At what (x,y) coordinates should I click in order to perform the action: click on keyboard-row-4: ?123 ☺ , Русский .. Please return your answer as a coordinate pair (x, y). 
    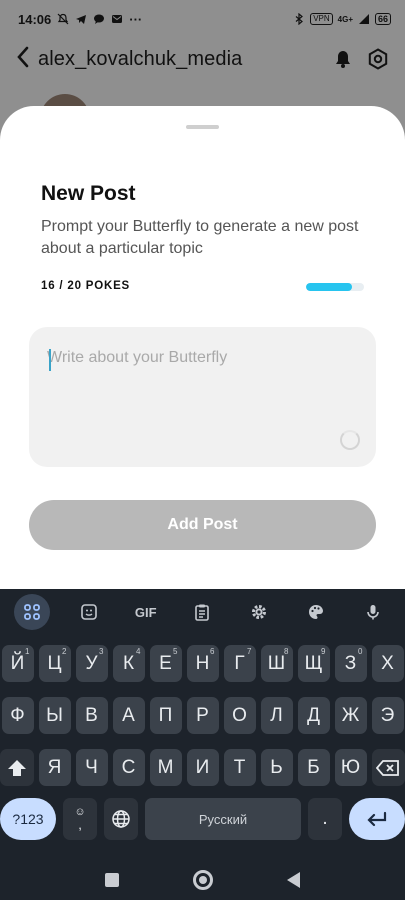
    Looking at the image, I should click on (202, 819).